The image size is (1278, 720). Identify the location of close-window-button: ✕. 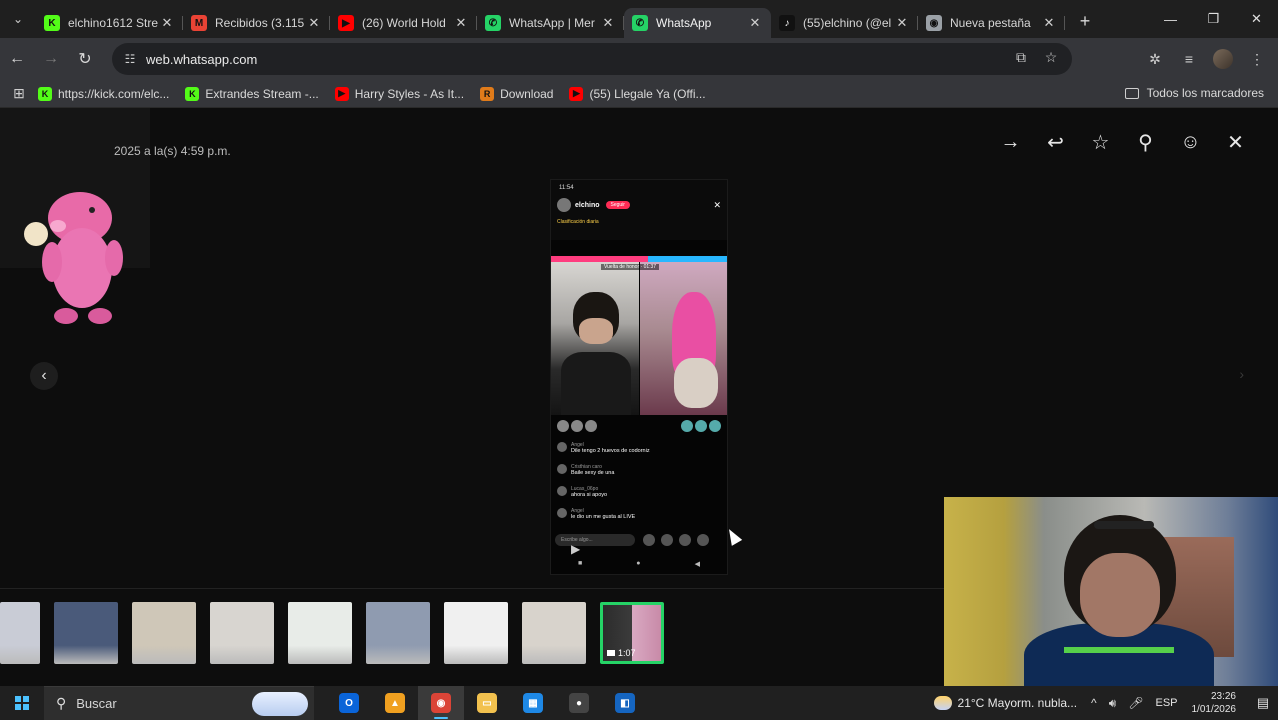
(1256, 19).